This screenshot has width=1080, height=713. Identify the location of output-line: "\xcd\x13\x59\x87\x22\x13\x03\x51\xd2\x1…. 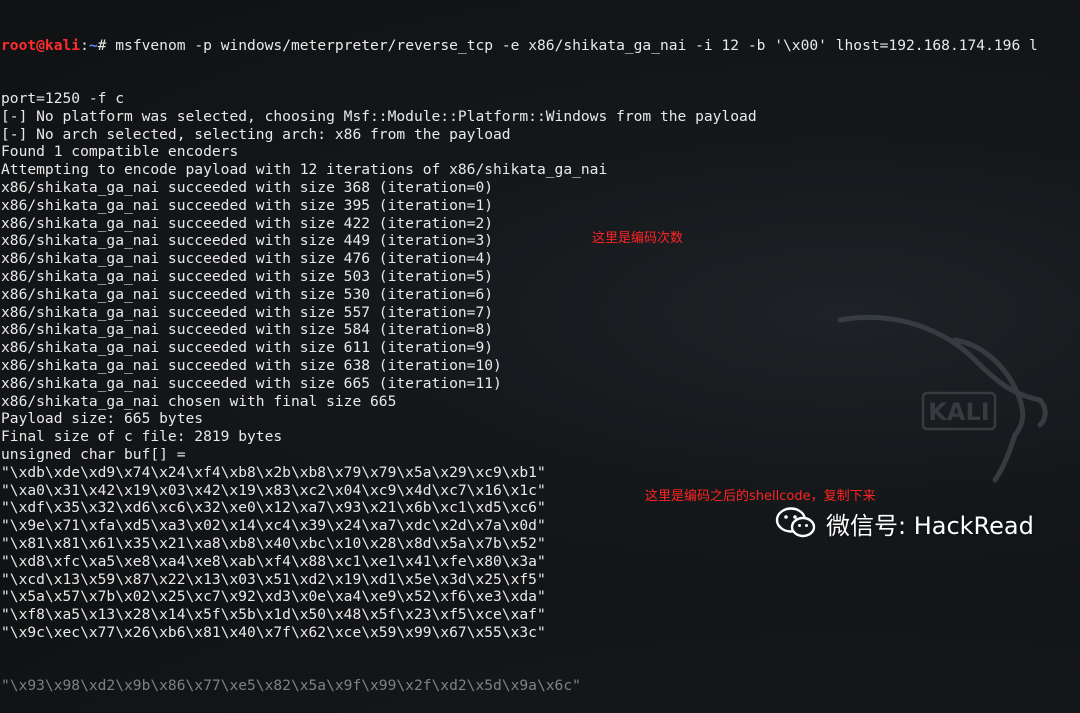
(273, 579).